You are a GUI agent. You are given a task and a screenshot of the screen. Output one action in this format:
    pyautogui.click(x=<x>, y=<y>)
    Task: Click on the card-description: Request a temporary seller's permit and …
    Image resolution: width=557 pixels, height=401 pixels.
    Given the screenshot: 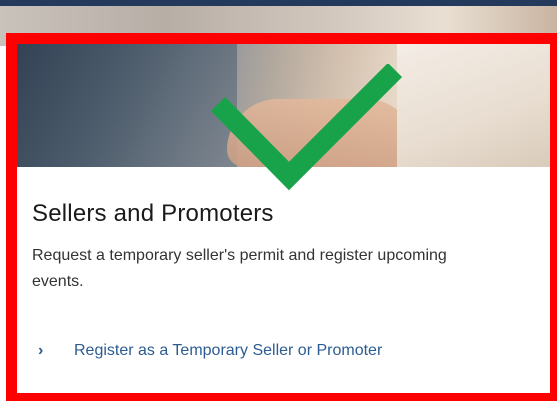 What is the action you would take?
    pyautogui.click(x=239, y=268)
    